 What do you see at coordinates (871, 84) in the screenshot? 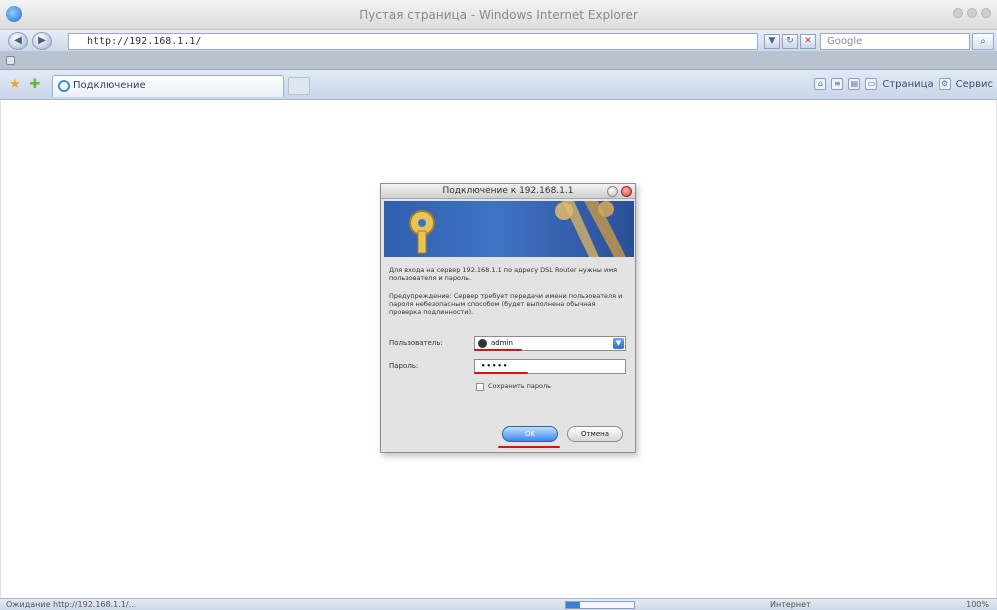
I see `page-menu-icon: ▭` at bounding box center [871, 84].